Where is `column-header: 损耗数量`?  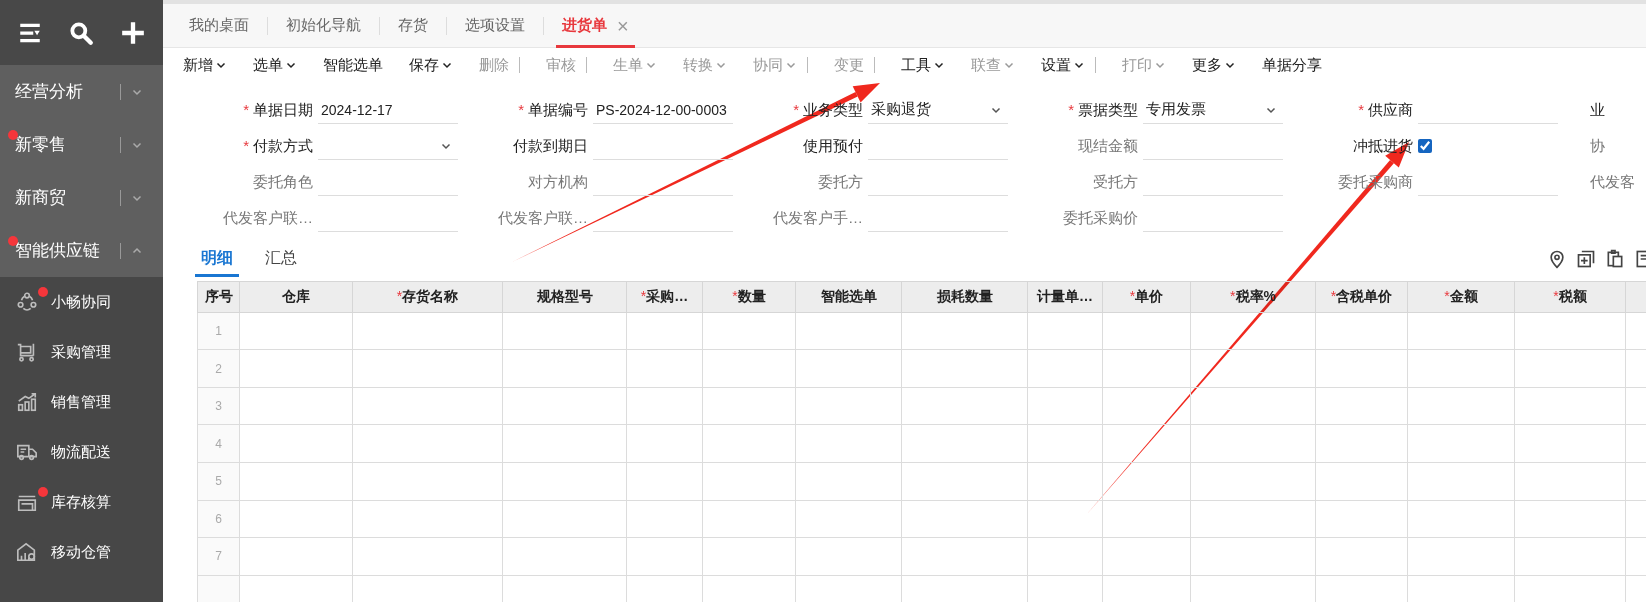 column-header: 损耗数量 is located at coordinates (964, 297).